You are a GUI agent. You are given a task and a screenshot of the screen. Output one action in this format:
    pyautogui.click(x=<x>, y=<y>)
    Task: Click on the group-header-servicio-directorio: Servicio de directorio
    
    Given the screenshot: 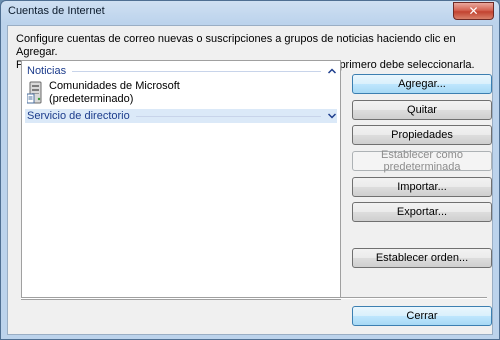 What is the action you would take?
    pyautogui.click(x=181, y=116)
    